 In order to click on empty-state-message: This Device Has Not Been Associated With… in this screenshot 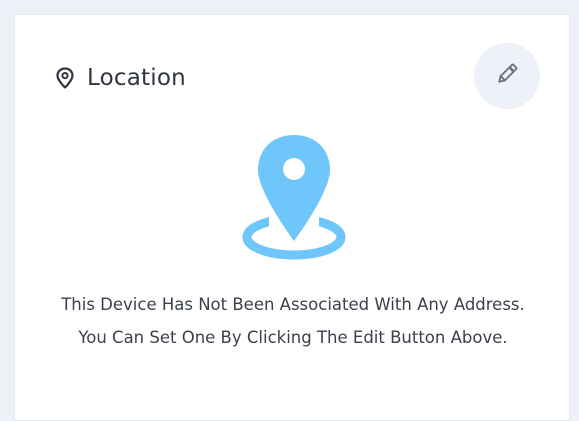, I will do `click(293, 321)`.